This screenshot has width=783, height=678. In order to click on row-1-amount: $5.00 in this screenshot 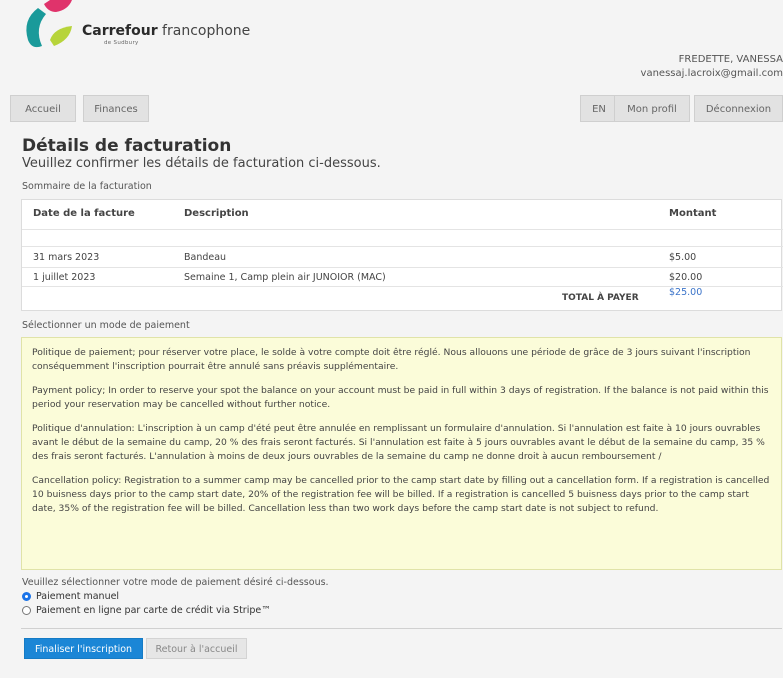, I will do `click(683, 257)`.